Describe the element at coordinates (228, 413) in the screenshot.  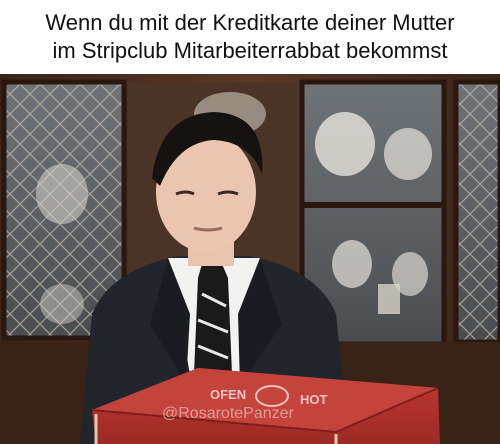
I see `watermark: @RosarotePanzer` at that location.